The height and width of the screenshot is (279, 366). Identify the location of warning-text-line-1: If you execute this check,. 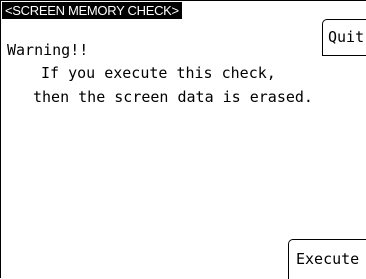
(158, 73).